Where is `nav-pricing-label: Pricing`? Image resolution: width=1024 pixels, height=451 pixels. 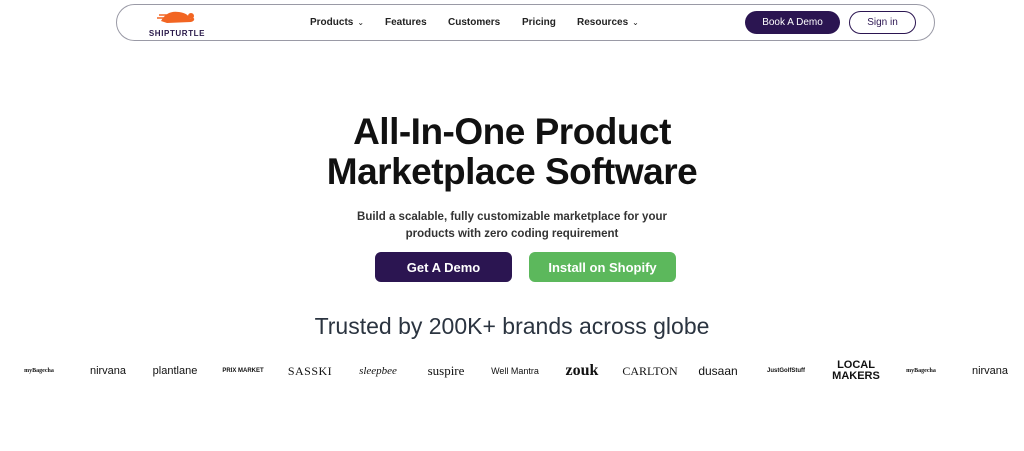
nav-pricing-label: Pricing is located at coordinates (539, 22).